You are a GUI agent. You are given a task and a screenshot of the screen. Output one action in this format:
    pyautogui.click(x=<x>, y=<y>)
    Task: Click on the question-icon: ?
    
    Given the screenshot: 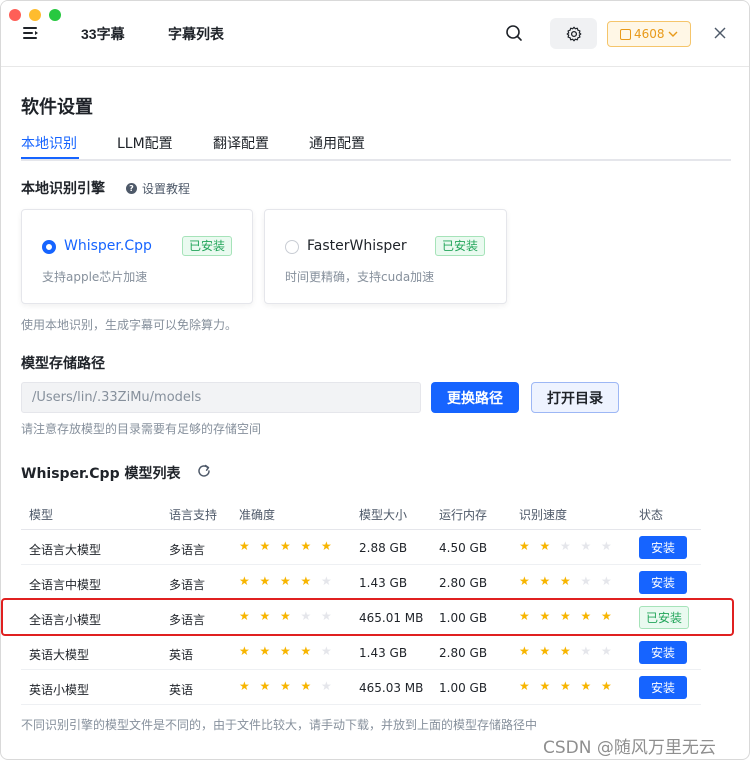 What is the action you would take?
    pyautogui.click(x=131, y=188)
    